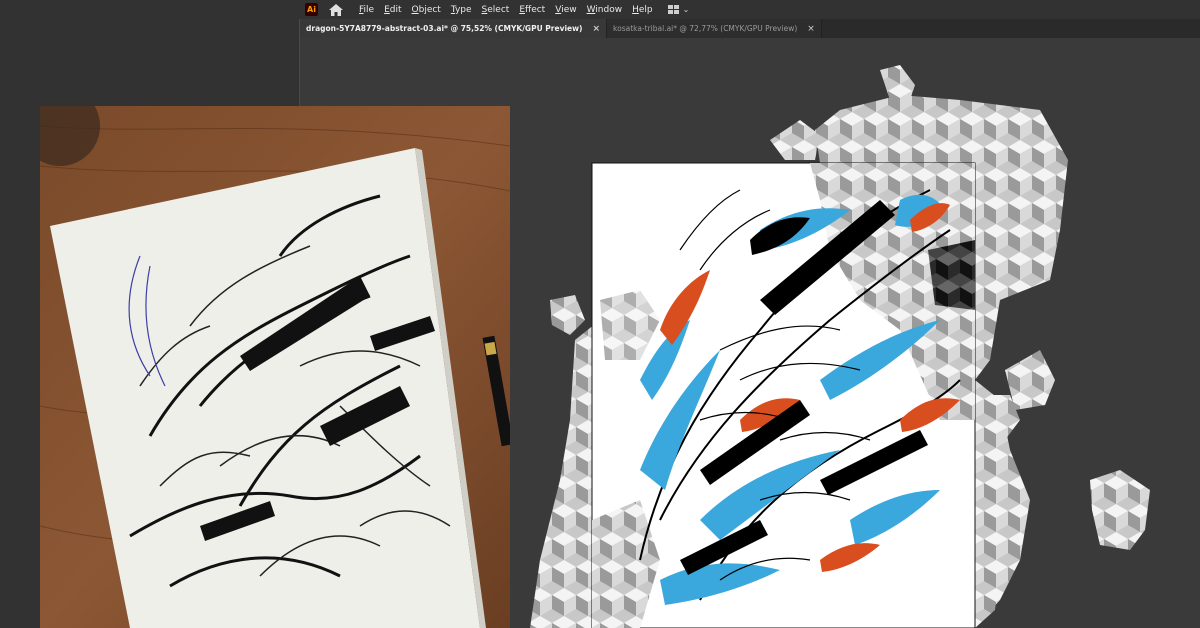 The height and width of the screenshot is (628, 1200). What do you see at coordinates (311, 9) in the screenshot?
I see `illustrator-logo-icon: Ai` at bounding box center [311, 9].